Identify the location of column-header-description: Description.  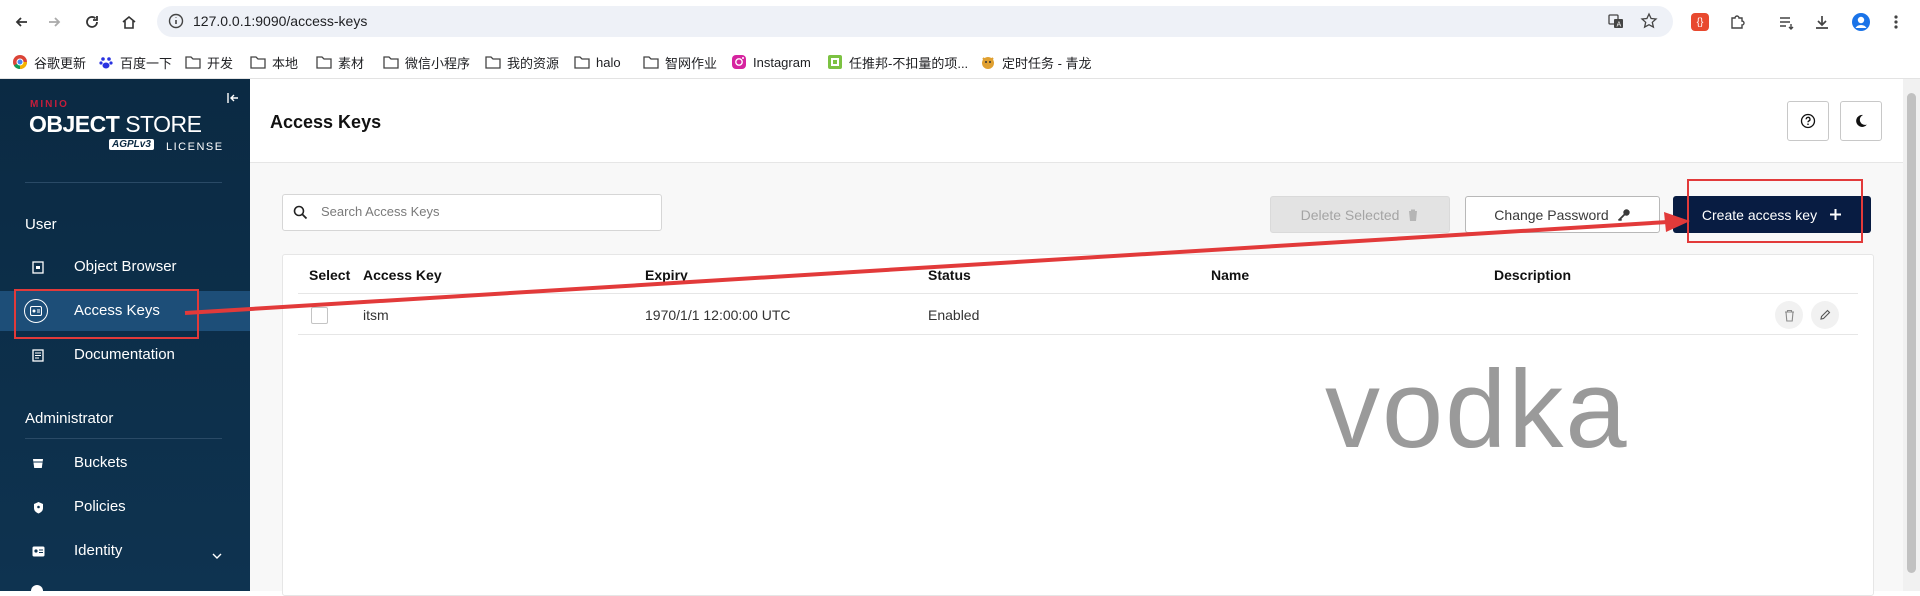
(1532, 275).